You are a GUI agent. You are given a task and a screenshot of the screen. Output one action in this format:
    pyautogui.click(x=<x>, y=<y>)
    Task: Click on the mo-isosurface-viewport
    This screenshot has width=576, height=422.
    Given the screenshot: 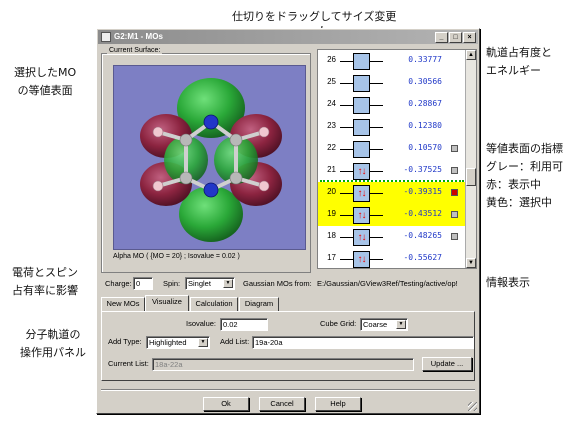 What is the action you would take?
    pyautogui.click(x=209, y=157)
    